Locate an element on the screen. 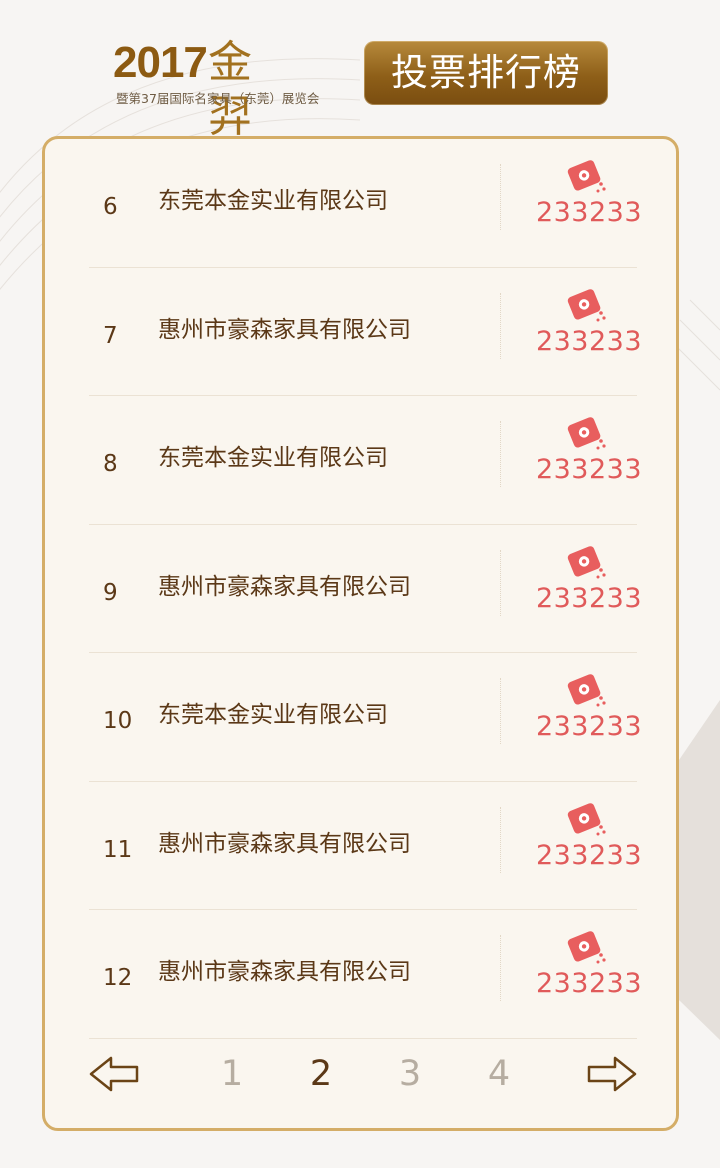  page-4-link: 4 is located at coordinates (499, 1074).